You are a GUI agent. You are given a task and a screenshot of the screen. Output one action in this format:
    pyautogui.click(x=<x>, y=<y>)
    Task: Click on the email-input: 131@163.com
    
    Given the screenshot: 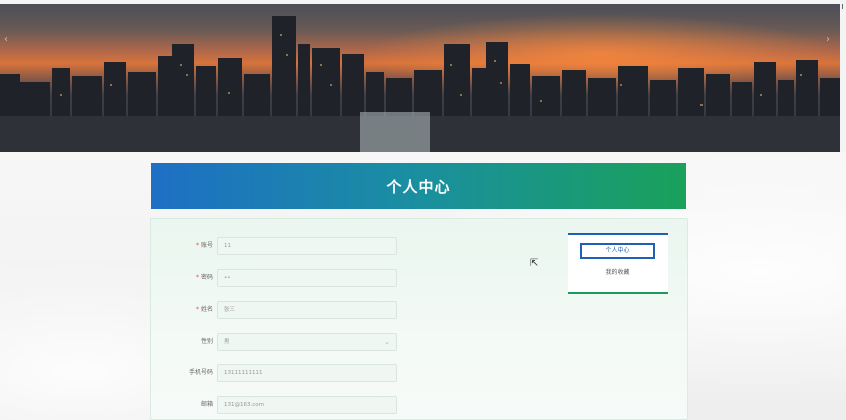 What is the action you would take?
    pyautogui.click(x=307, y=405)
    